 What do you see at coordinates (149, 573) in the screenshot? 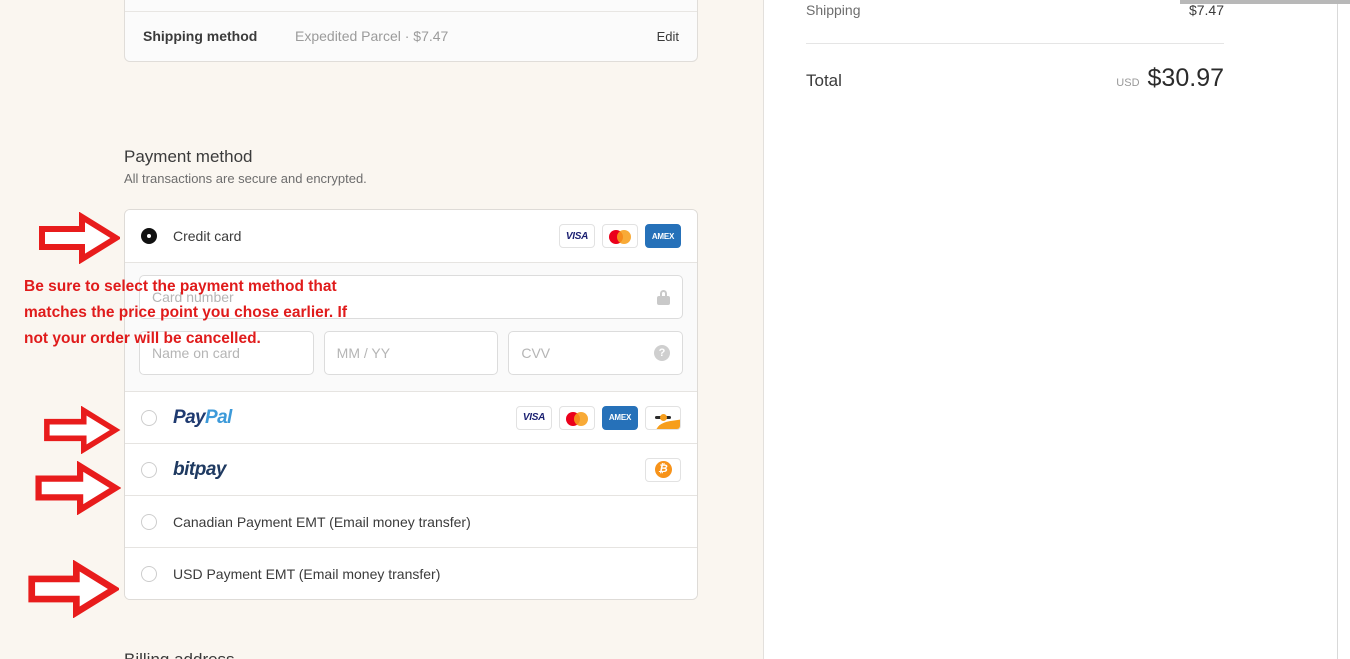
I see `radio-usd-emt` at bounding box center [149, 573].